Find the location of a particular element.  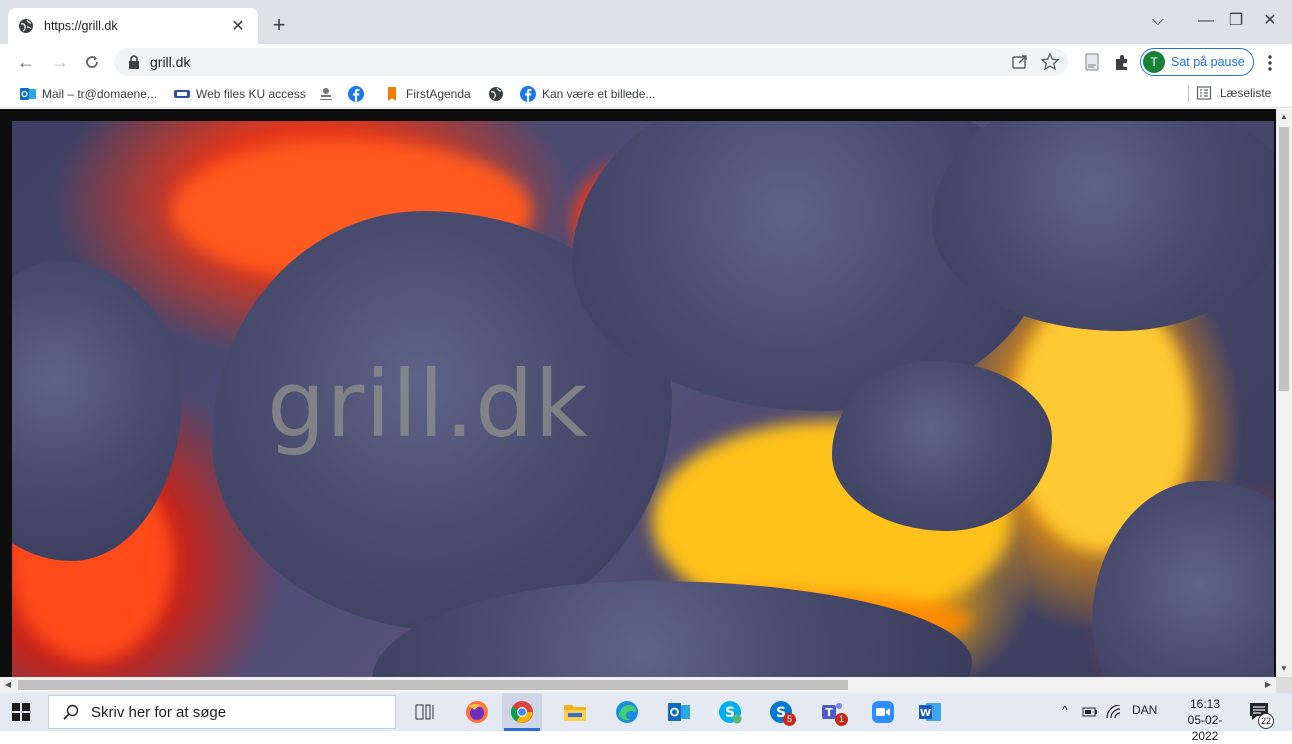

word-app: W is located at coordinates (930, 712).